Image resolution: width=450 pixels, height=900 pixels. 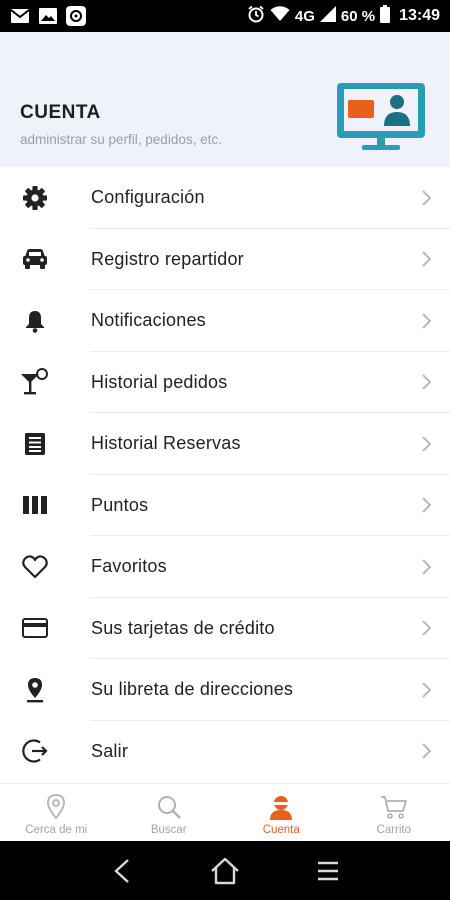 I want to click on menu-item-label: Configuración, so click(x=148, y=197).